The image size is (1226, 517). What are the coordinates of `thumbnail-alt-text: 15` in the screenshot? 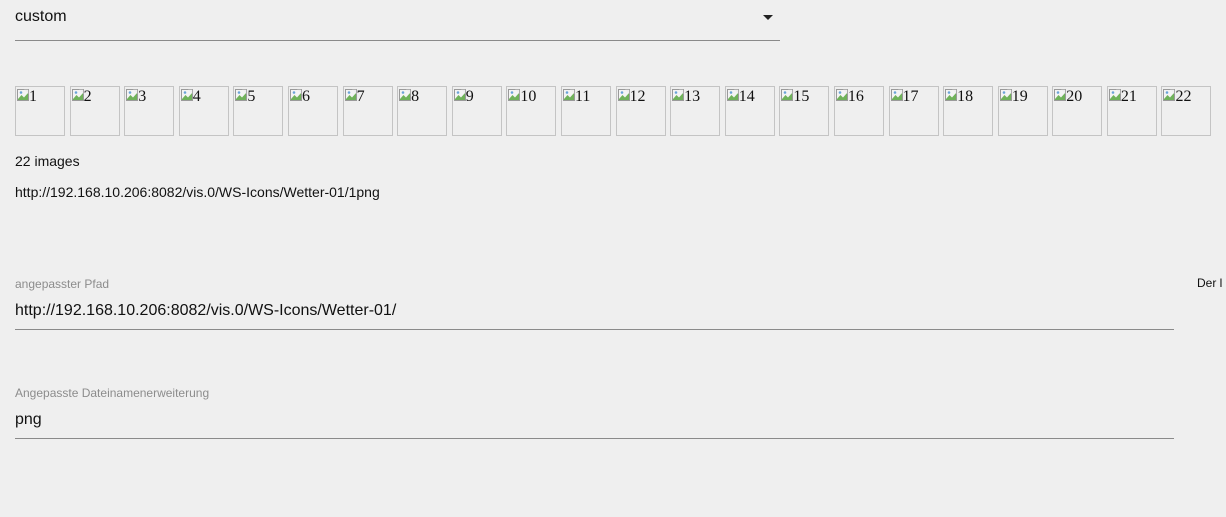 It's located at (801, 96).